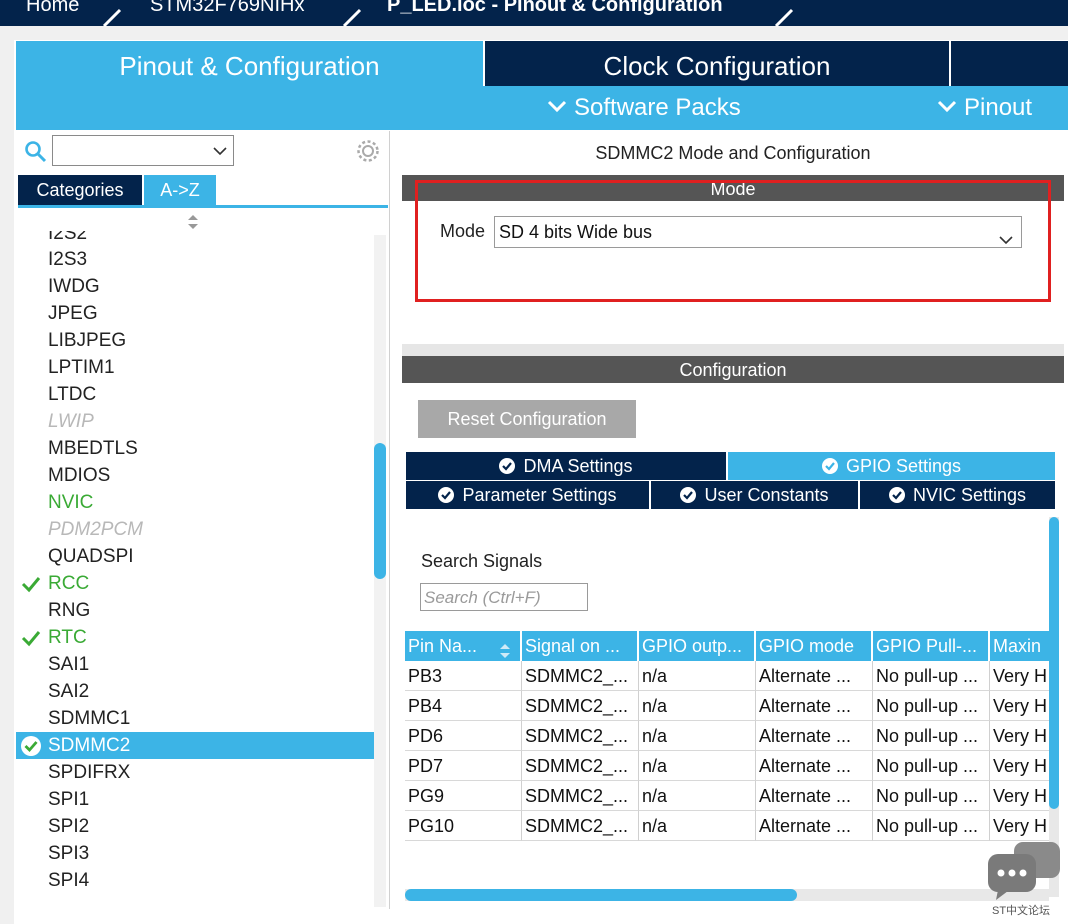 The image size is (1068, 924). I want to click on peripheral-item: PDM2PCM, so click(195, 529).